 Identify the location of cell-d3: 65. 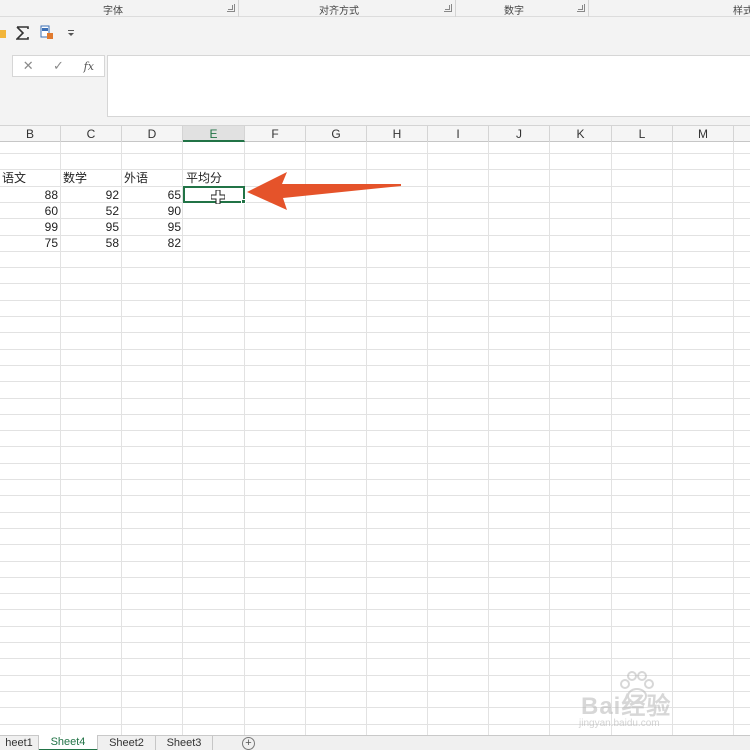
(151, 195).